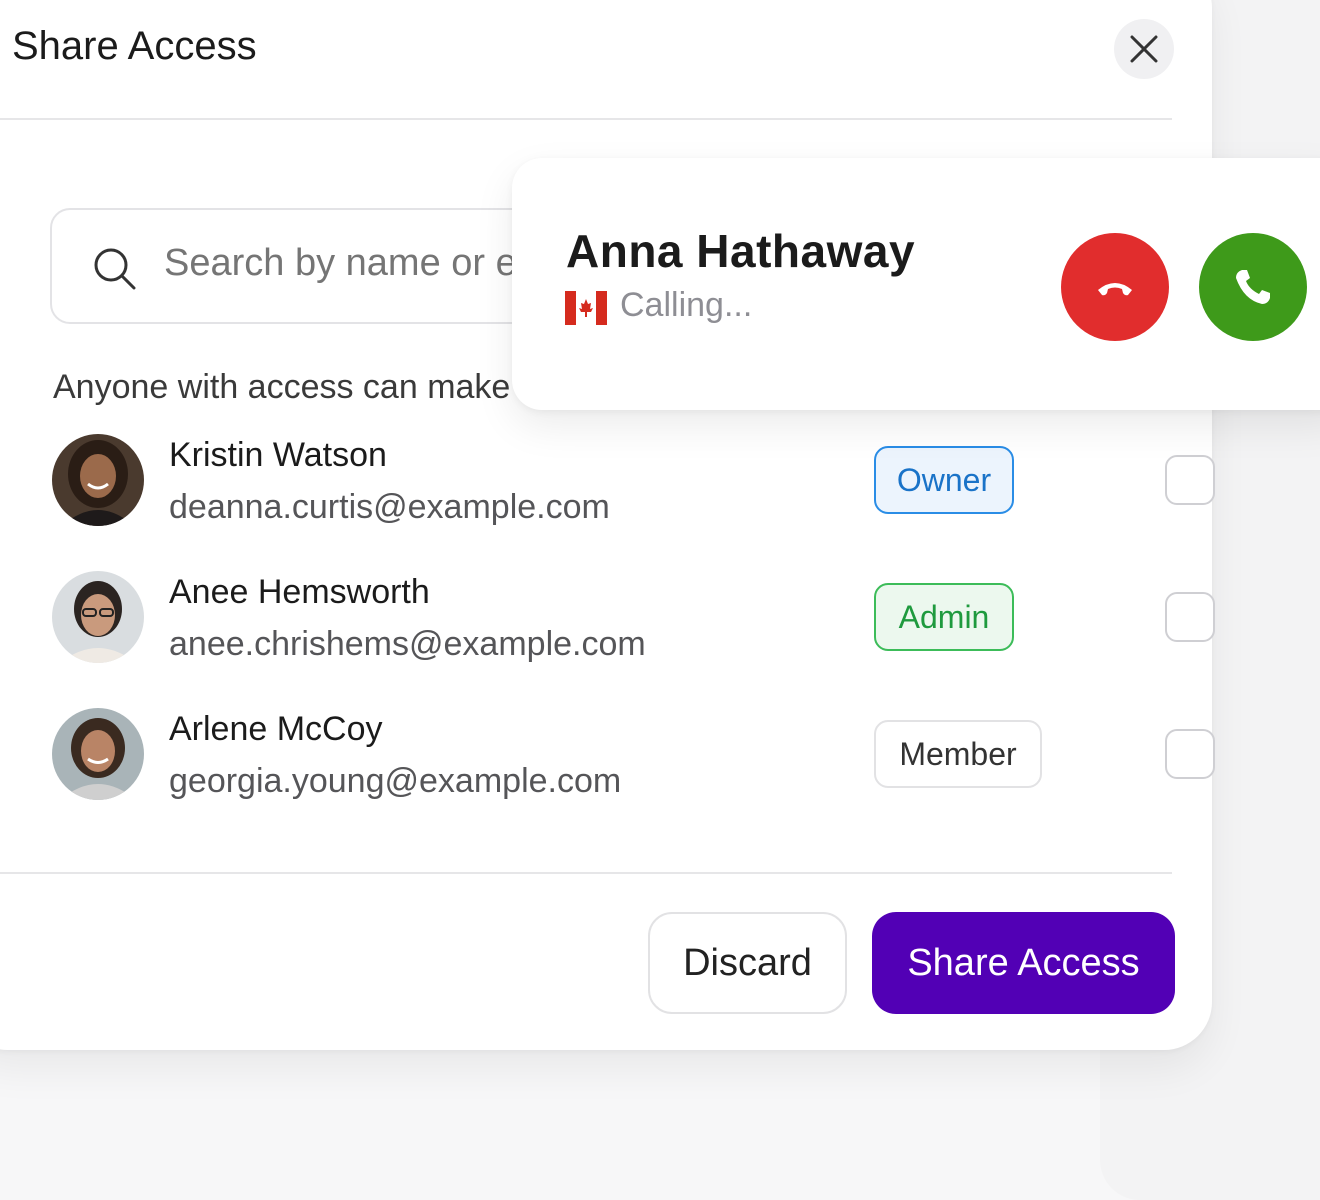 This screenshot has height=1200, width=1320. What do you see at coordinates (944, 480) in the screenshot?
I see `role-badge-owner: Owner` at bounding box center [944, 480].